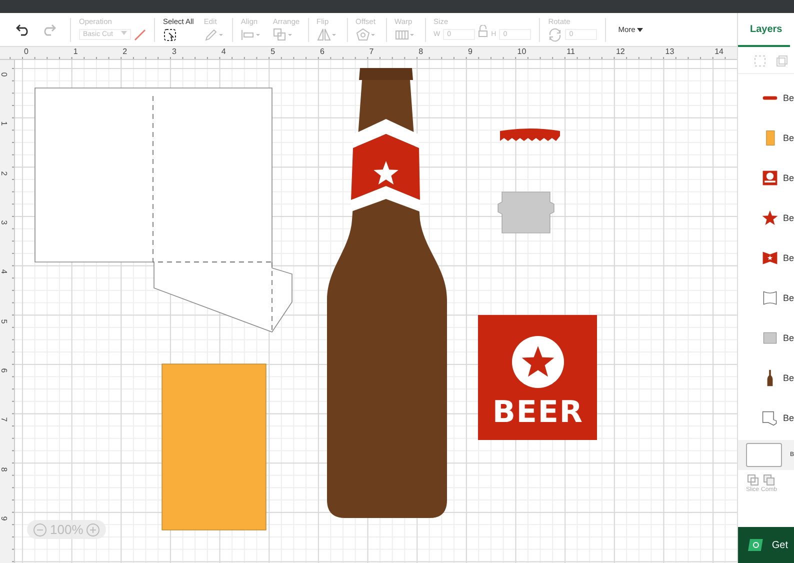  What do you see at coordinates (170, 35) in the screenshot?
I see `select-all-icon` at bounding box center [170, 35].